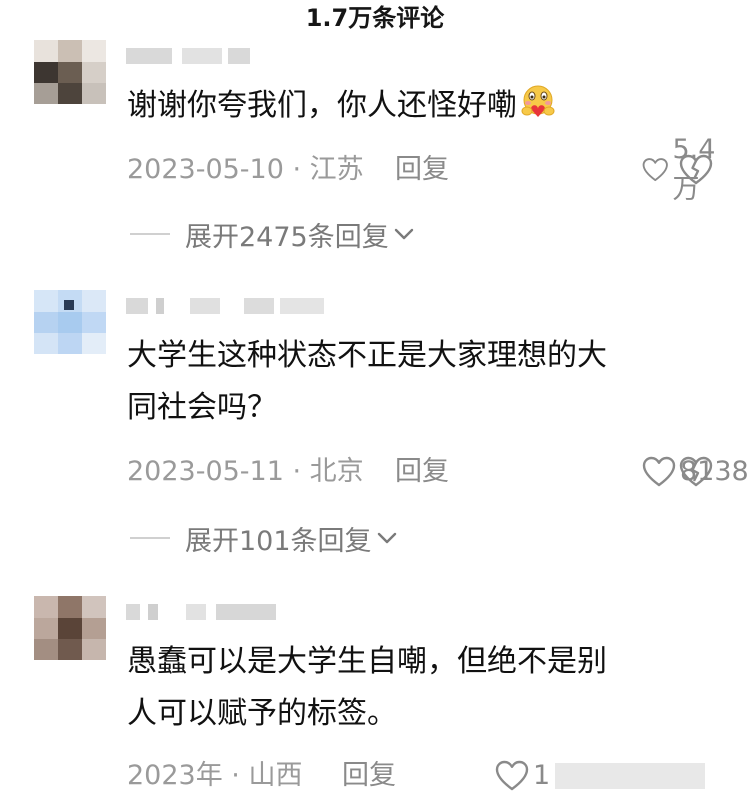 This screenshot has height=799, width=750. Describe the element at coordinates (367, 661) in the screenshot. I see `comment-text-line: 愚蠢可以是大学生自嘲，但绝不是别` at that location.